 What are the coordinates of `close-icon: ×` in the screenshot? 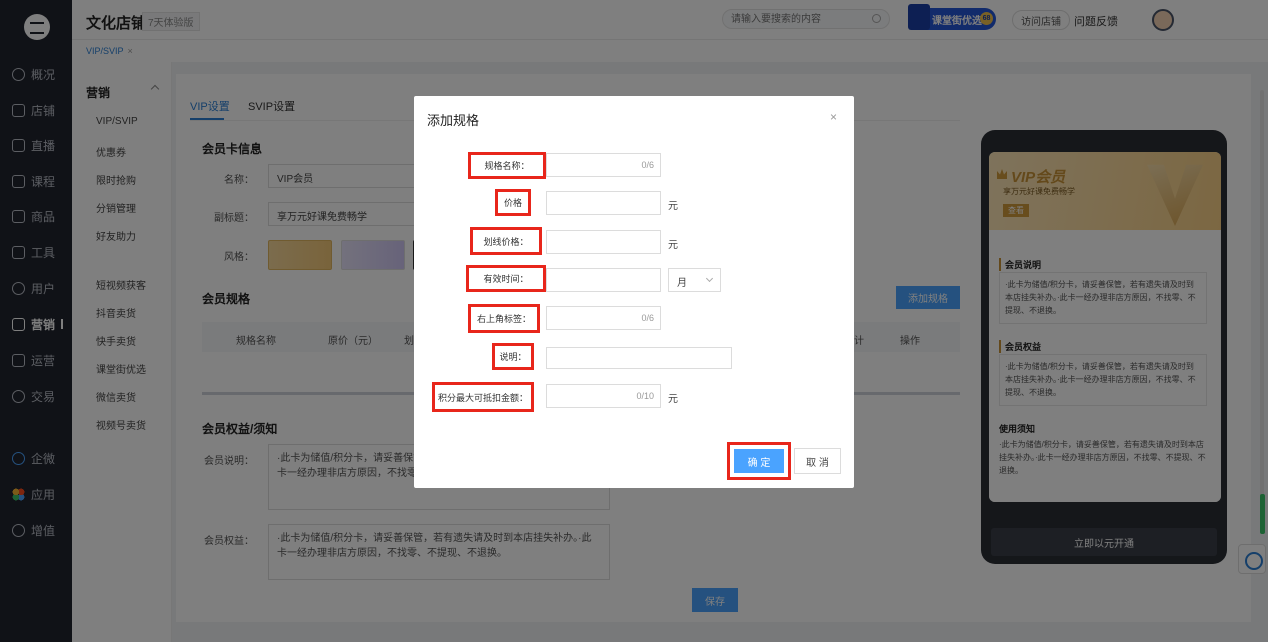 It's located at (833, 117).